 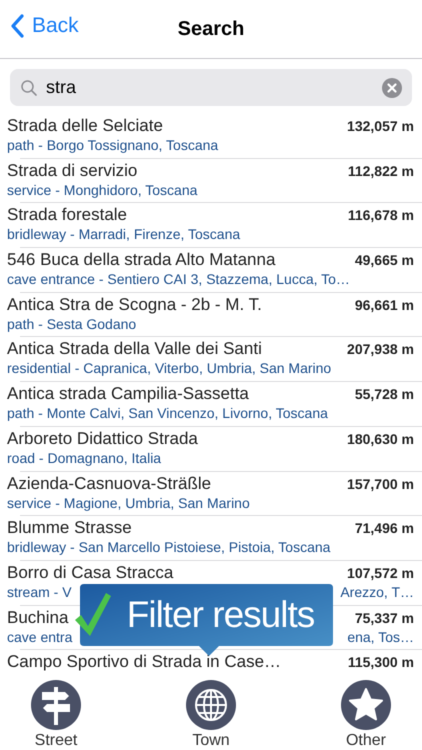 What do you see at coordinates (39, 591) in the screenshot?
I see `result-subtitle: stream - V` at bounding box center [39, 591].